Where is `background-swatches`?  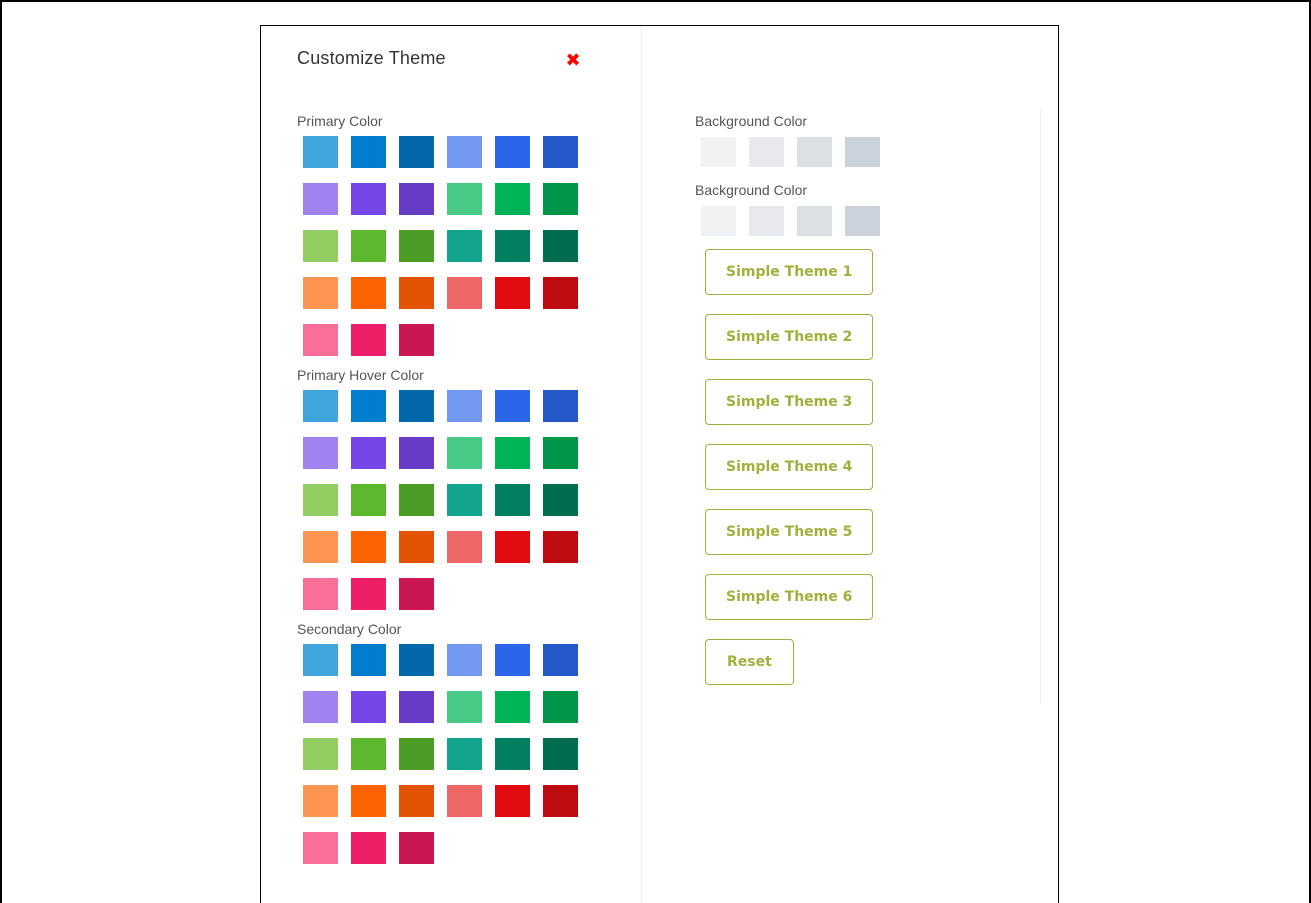
background-swatches is located at coordinates (855, 152).